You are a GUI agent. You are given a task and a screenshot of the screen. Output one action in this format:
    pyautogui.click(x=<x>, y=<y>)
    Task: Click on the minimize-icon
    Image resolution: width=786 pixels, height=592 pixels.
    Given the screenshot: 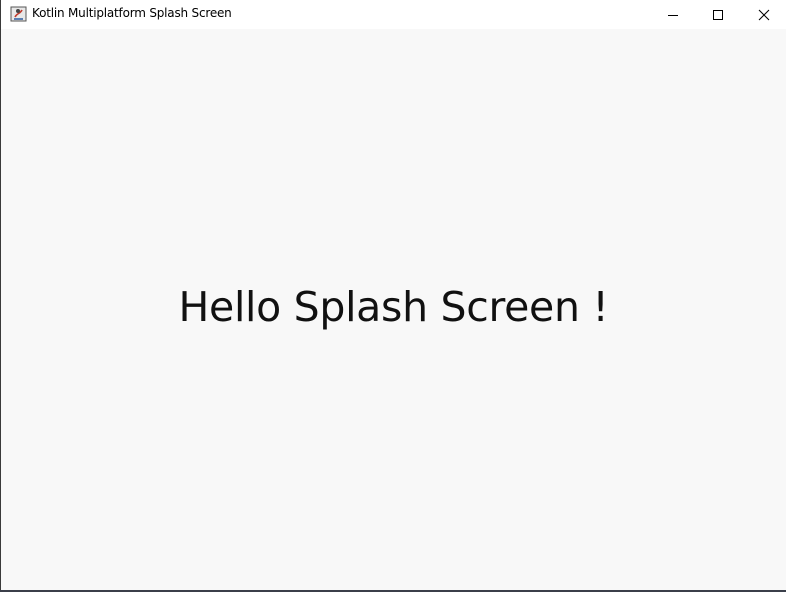 What is the action you would take?
    pyautogui.click(x=673, y=15)
    